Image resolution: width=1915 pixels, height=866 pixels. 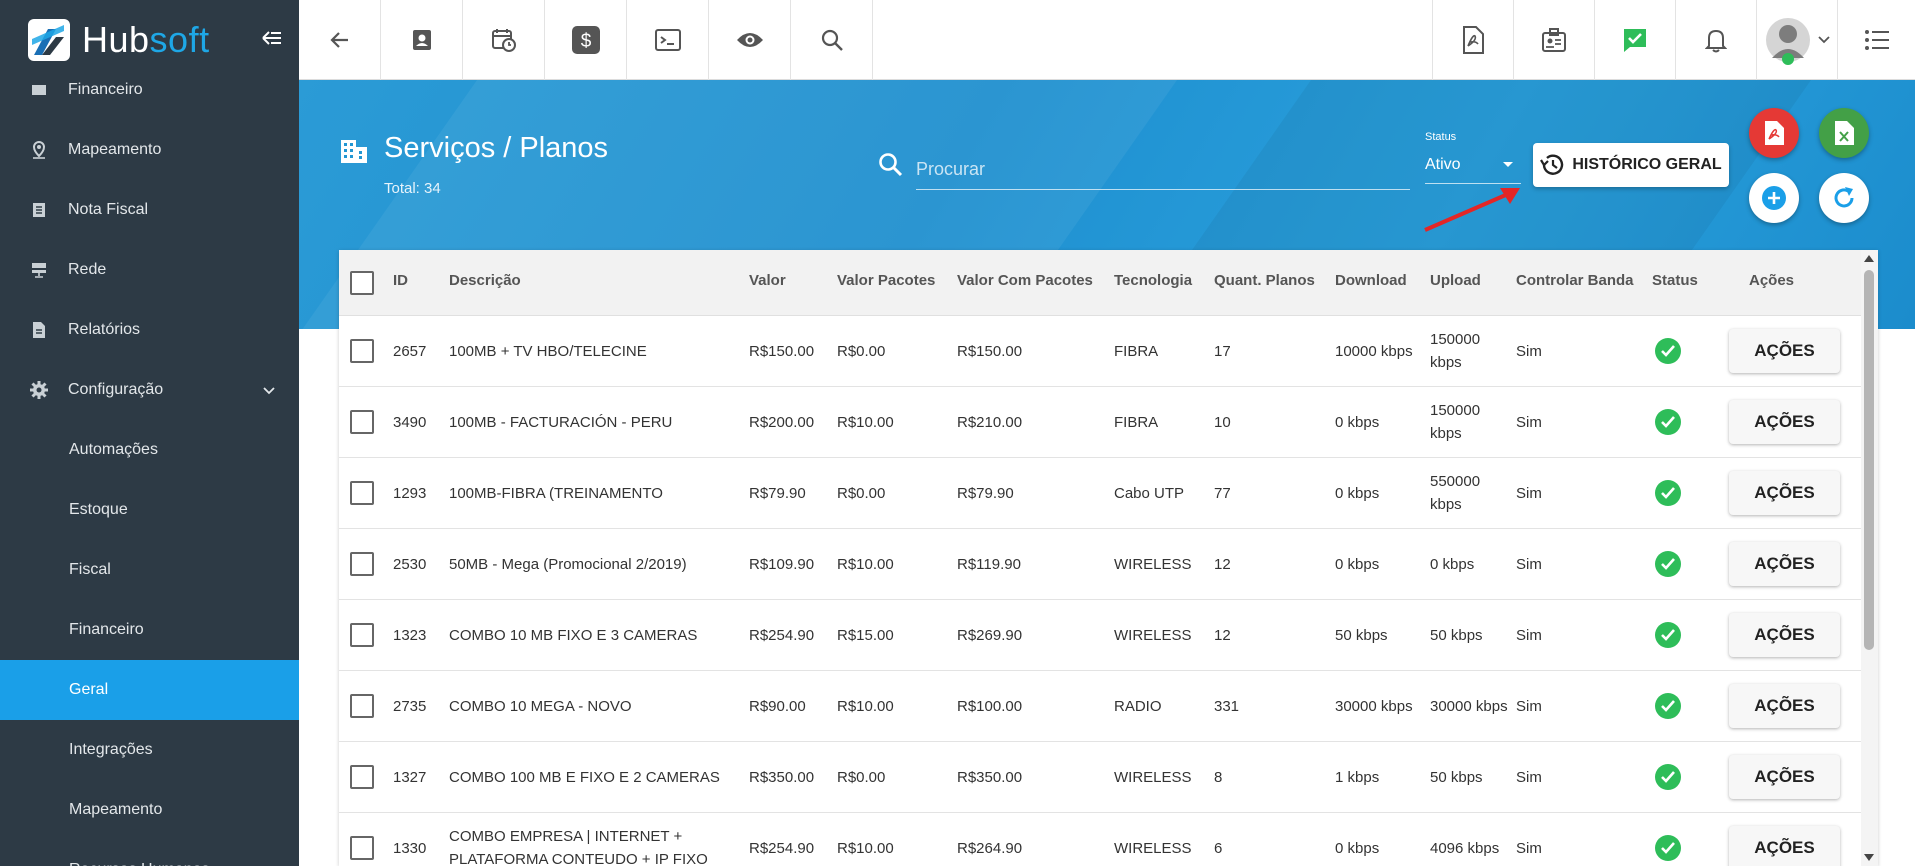 I want to click on column-header: Valor Com Pacotes, so click(x=1025, y=280).